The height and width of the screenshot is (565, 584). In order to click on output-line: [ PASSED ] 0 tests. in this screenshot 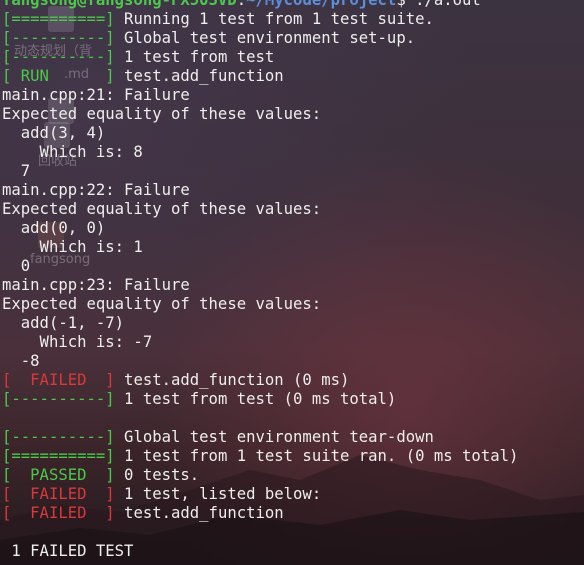, I will do `click(293, 475)`.